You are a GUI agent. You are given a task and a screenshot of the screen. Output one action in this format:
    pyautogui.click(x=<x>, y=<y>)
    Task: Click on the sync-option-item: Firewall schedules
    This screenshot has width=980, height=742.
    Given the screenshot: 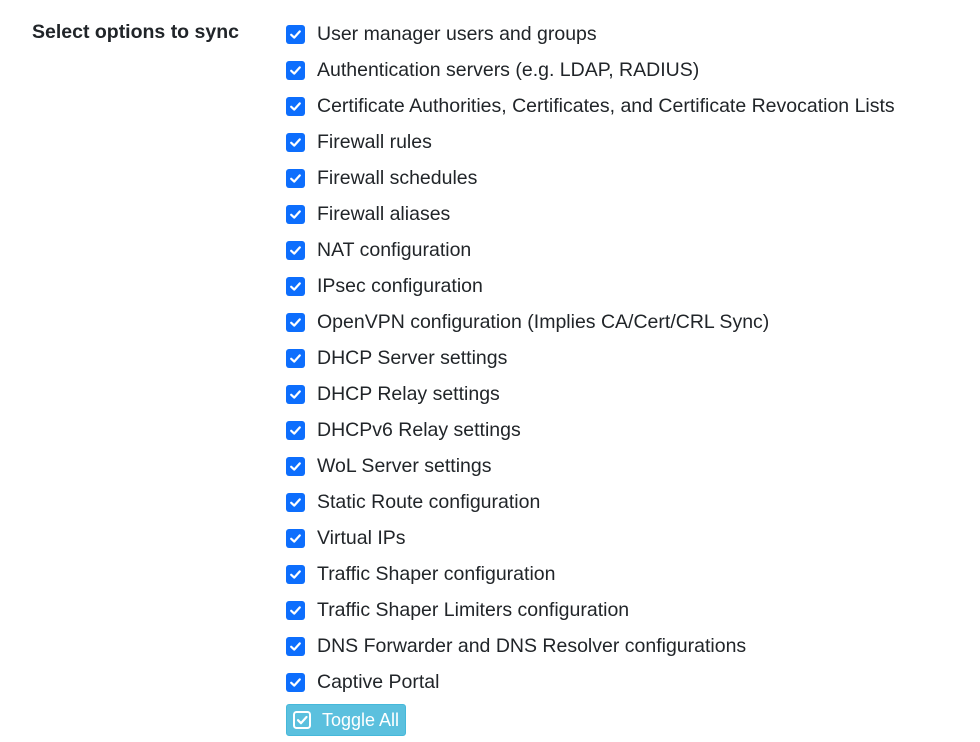 What is the action you would take?
    pyautogui.click(x=590, y=178)
    